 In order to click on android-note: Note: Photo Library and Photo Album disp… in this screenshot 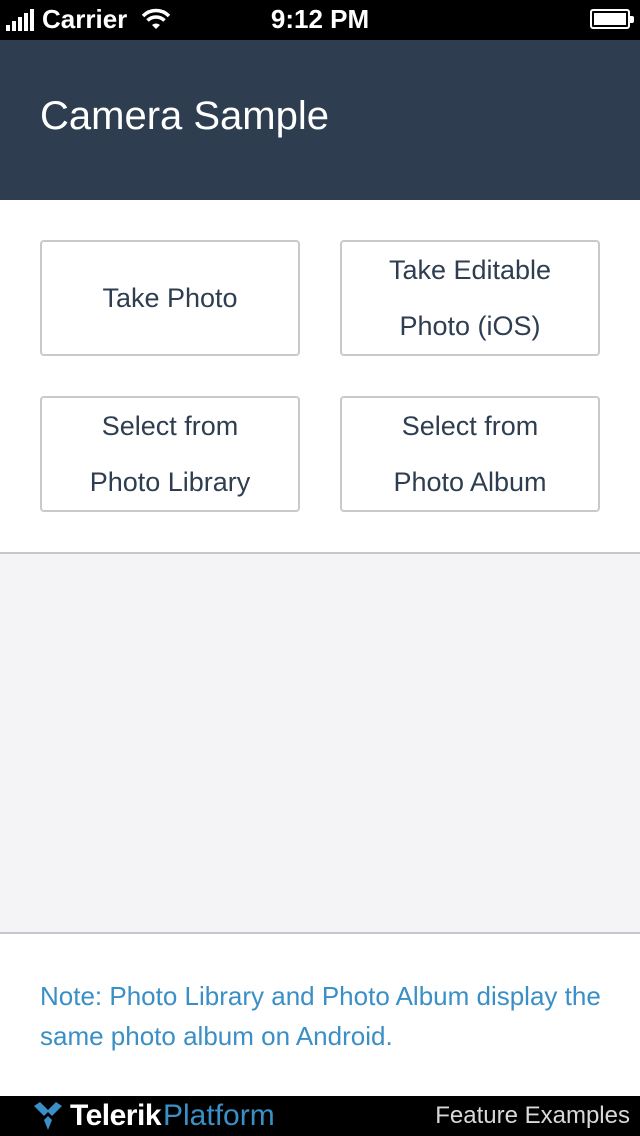, I will do `click(320, 1016)`.